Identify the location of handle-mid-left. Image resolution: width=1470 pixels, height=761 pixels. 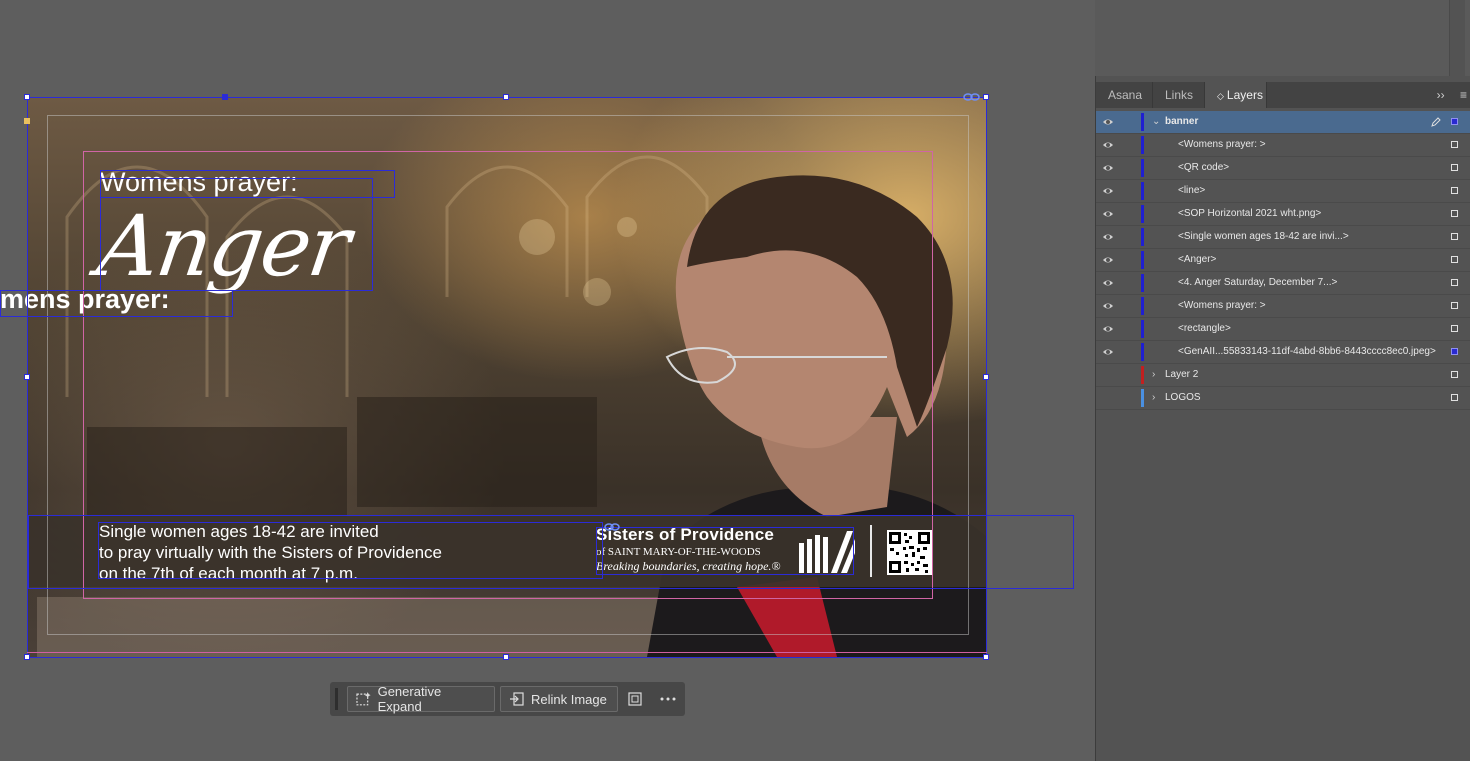
(27, 377).